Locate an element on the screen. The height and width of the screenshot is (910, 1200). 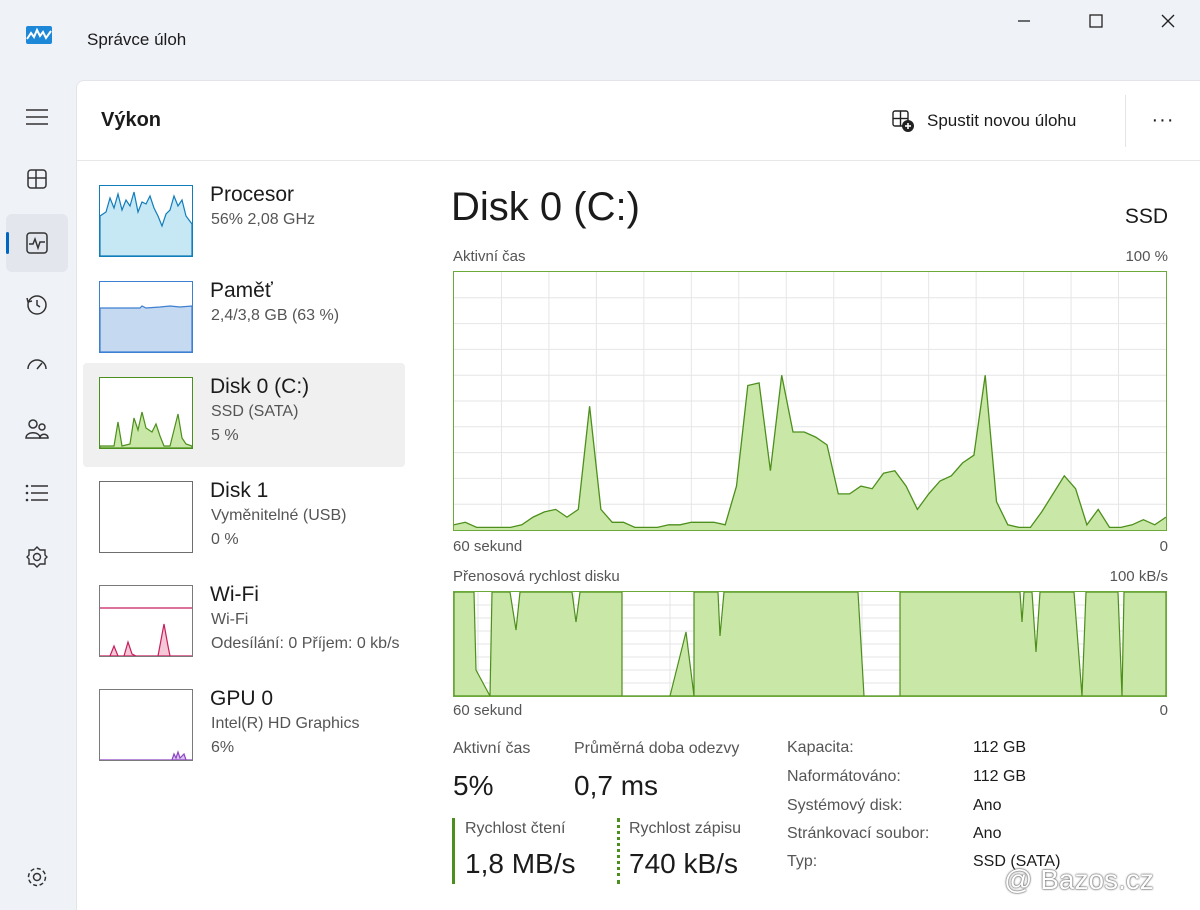
nav-rail is located at coordinates (37, 495).